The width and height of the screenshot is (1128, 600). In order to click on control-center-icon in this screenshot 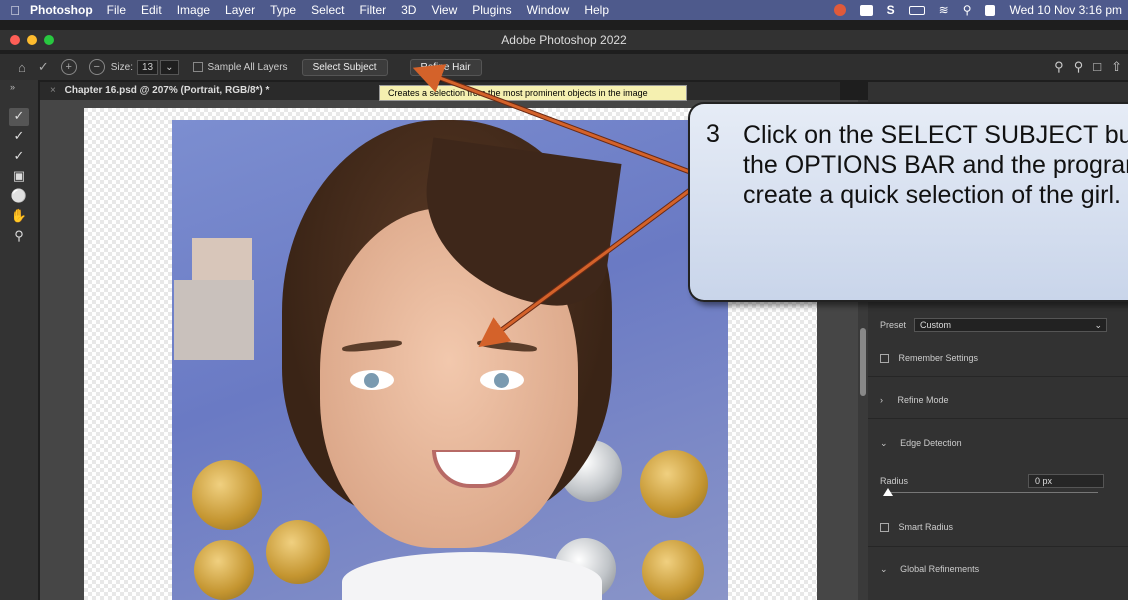, I will do `click(990, 10)`.